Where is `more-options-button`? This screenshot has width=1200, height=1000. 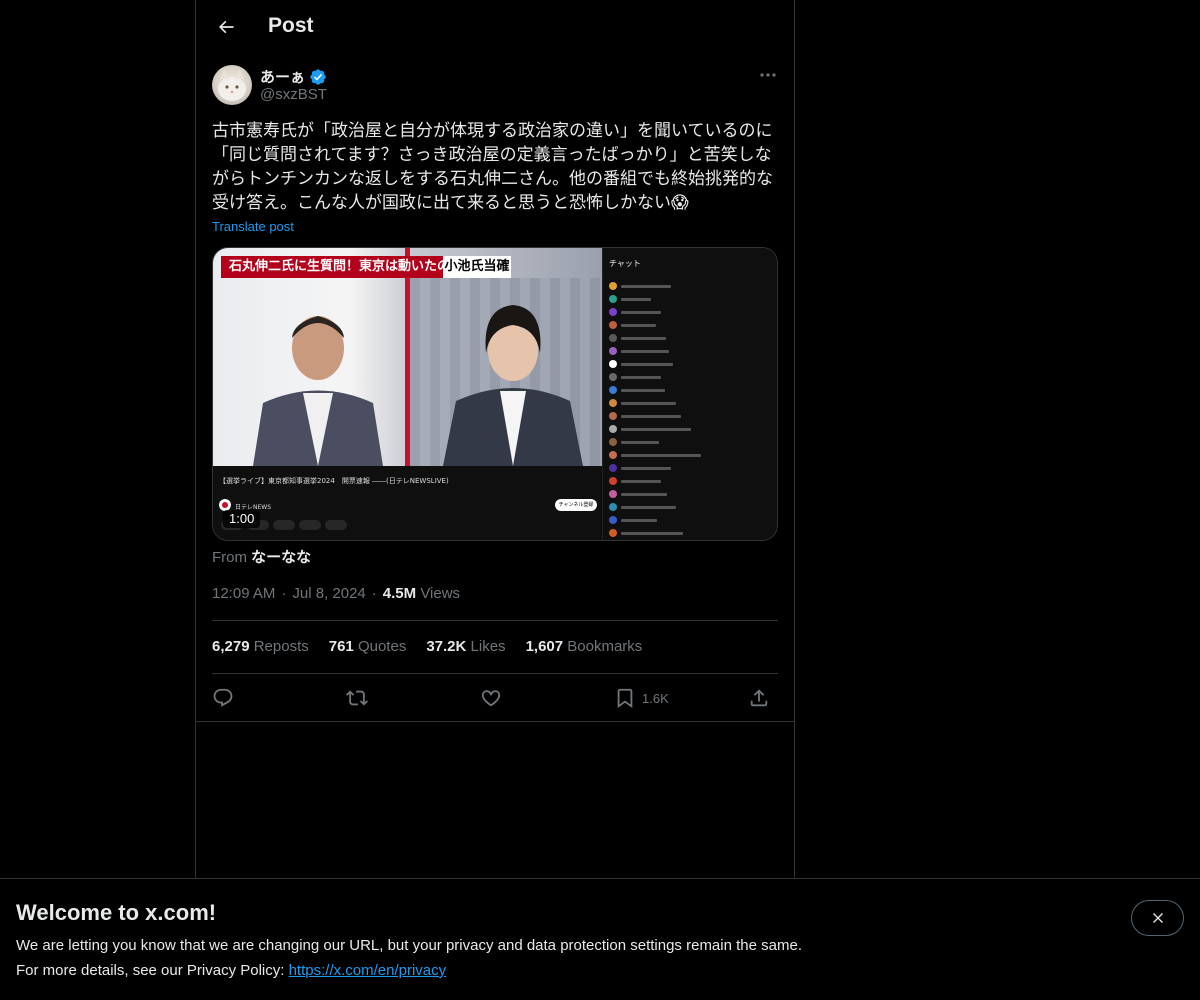
more-options-button is located at coordinates (768, 75).